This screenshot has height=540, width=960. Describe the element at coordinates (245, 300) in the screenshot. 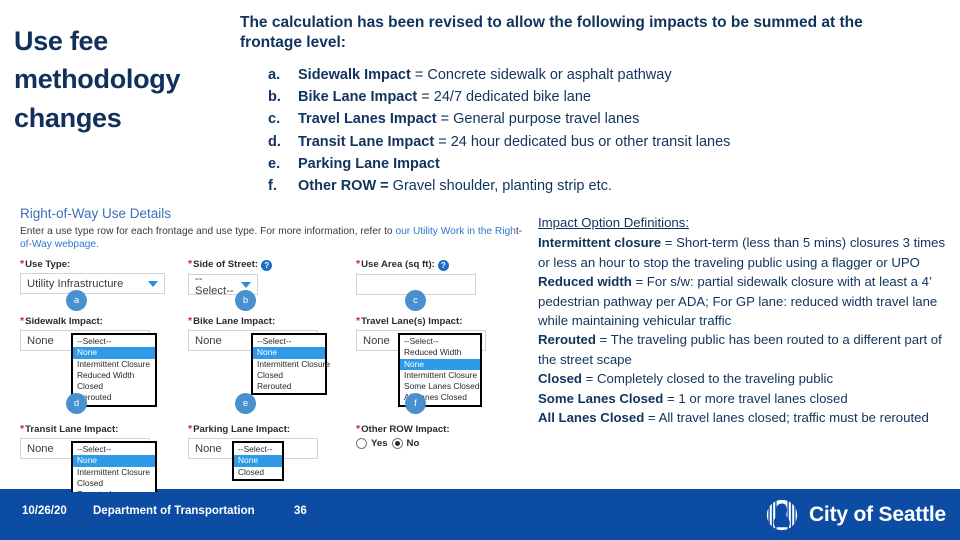

I see `callout-badge-b: b` at that location.